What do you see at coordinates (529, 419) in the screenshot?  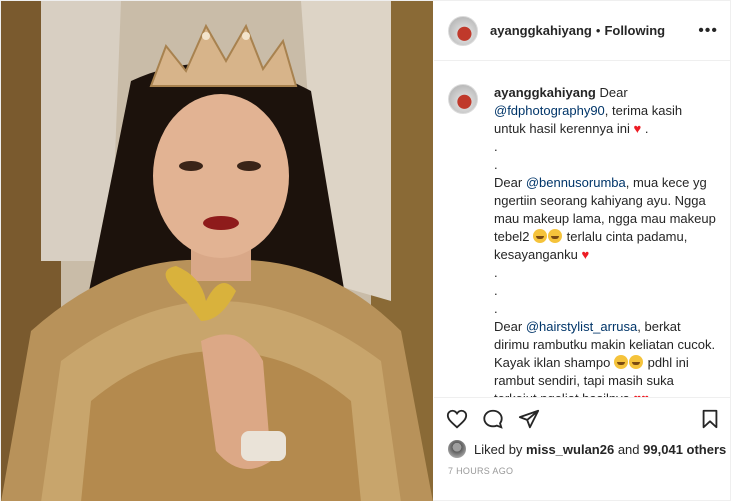 I see `share-plane-icon` at bounding box center [529, 419].